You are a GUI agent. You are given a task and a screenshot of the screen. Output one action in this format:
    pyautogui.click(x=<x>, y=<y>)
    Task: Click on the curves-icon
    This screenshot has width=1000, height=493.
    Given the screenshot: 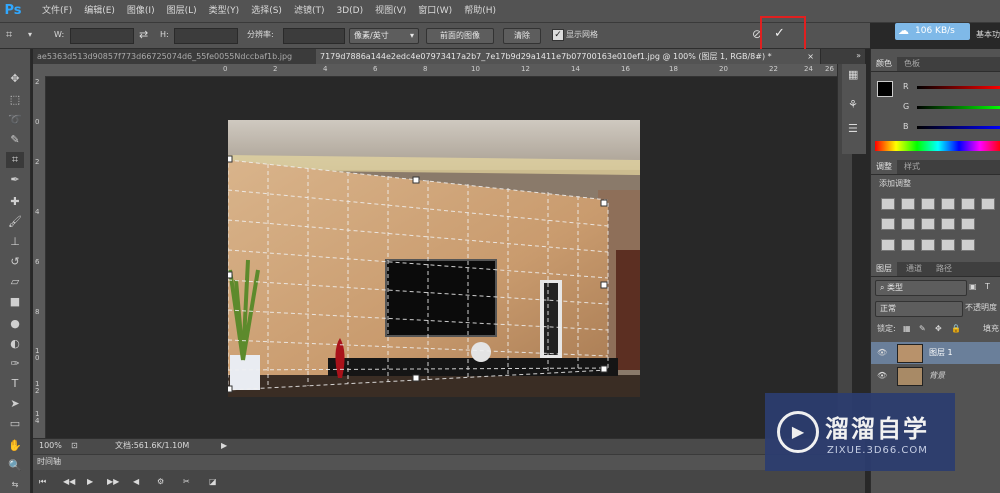 What is the action you would take?
    pyautogui.click(x=928, y=204)
    